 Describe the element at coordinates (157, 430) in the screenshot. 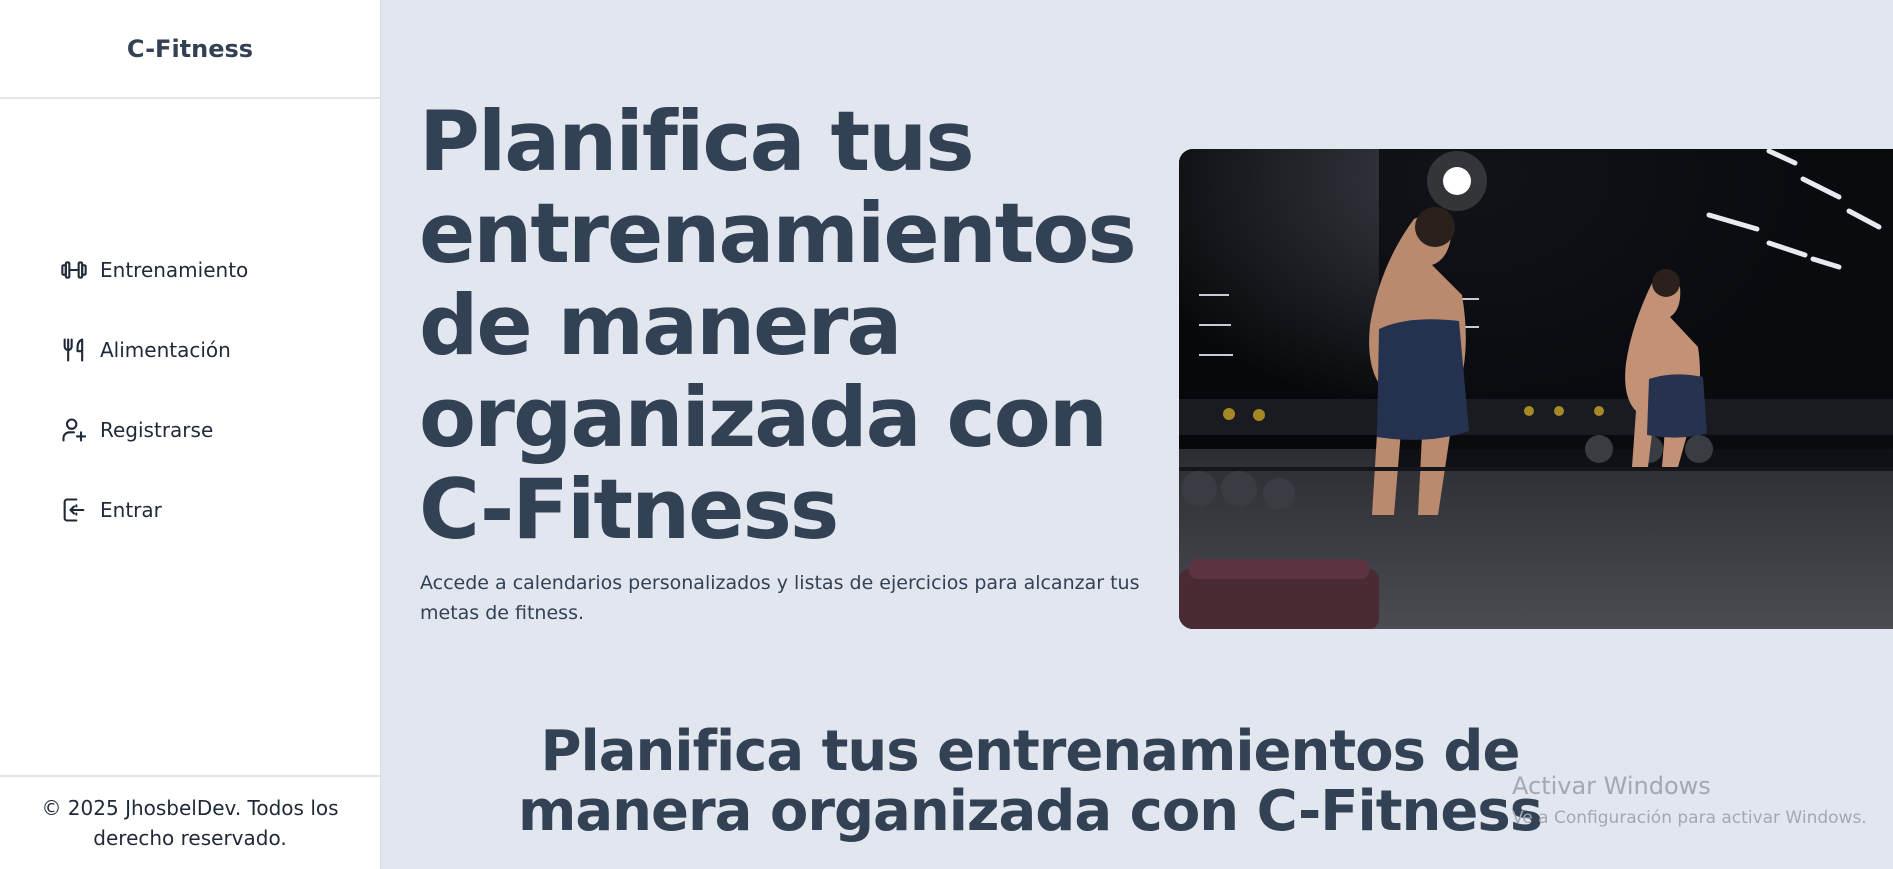

I see `sidebar-item-label: Registrarse` at that location.